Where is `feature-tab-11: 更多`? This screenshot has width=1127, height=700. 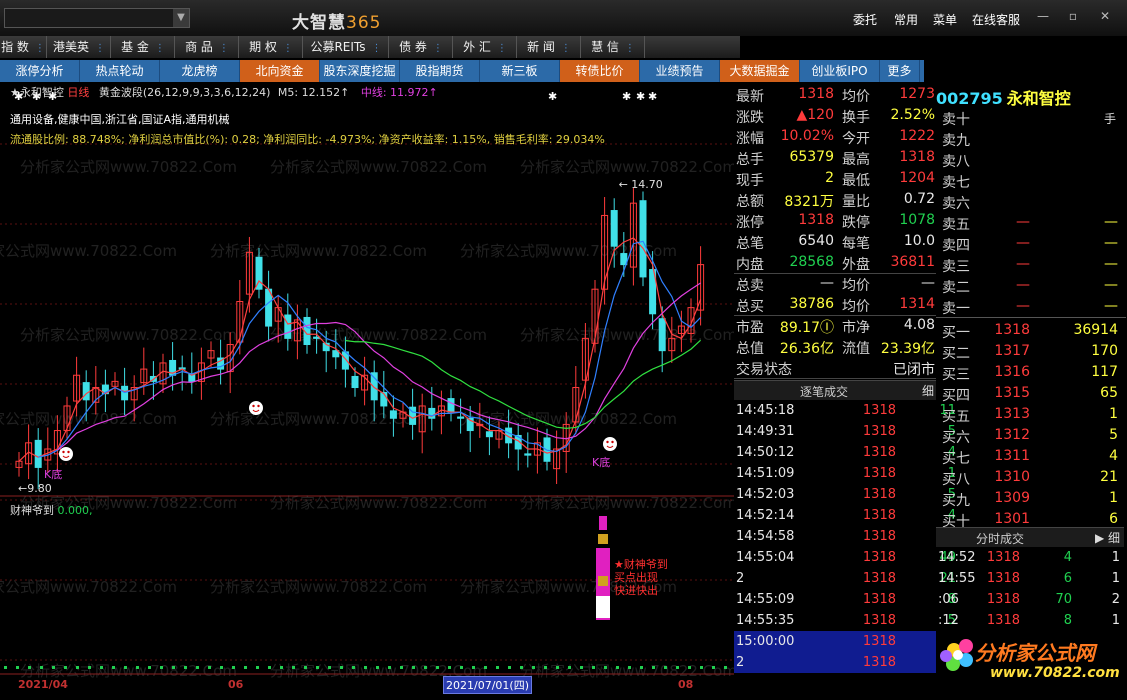
feature-tab-11: 更多 is located at coordinates (900, 71).